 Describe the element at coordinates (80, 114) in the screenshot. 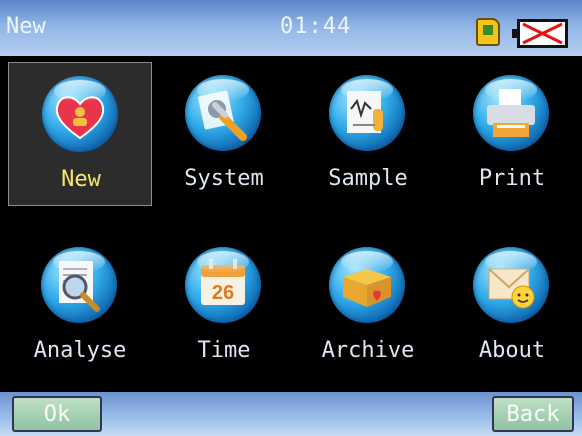

I see `heart-profile-icon` at that location.